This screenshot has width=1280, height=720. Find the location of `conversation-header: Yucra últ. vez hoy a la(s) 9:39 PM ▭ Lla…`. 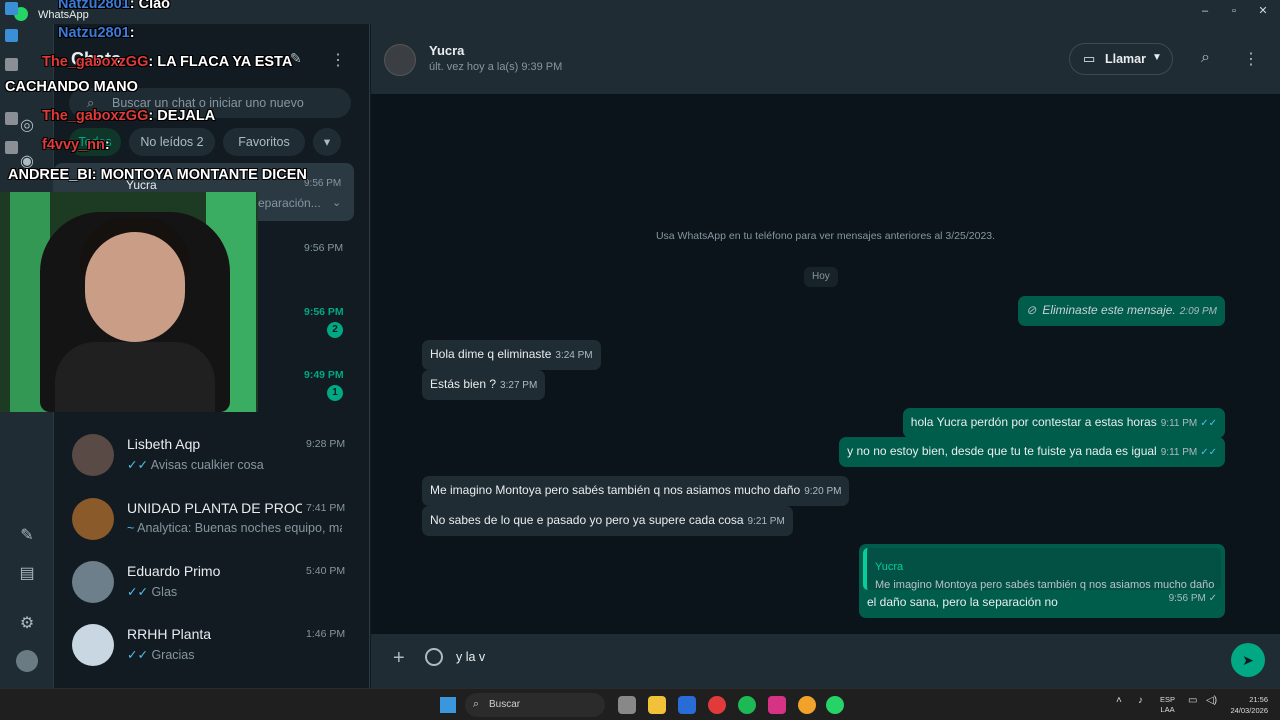

conversation-header: Yucra últ. vez hoy a la(s) 9:39 PM ▭ Lla… is located at coordinates (825, 59).